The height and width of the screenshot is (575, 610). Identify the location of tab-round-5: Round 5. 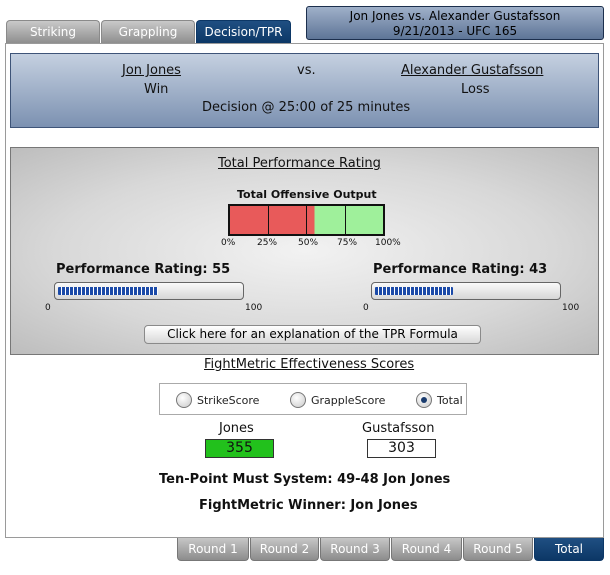
(498, 549).